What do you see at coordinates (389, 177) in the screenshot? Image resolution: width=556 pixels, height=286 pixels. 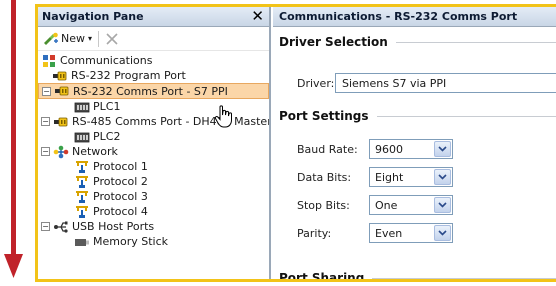 I see `dropdown-value: Eight` at bounding box center [389, 177].